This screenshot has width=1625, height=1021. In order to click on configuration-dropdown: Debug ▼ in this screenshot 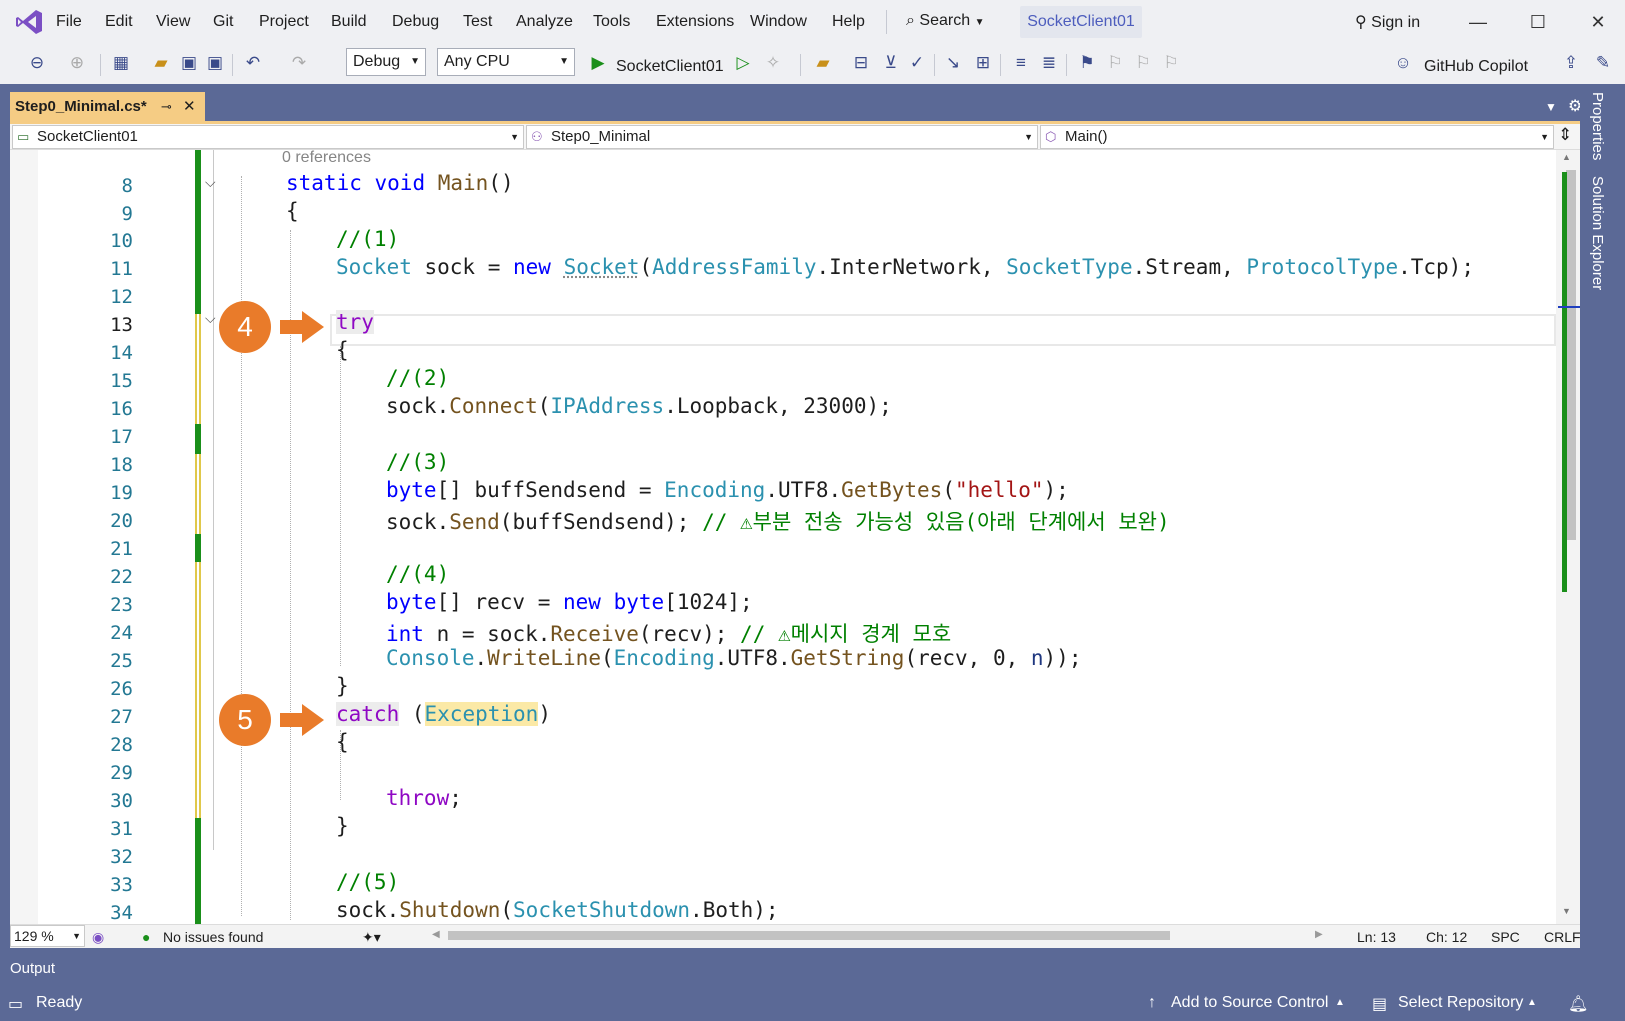, I will do `click(386, 62)`.